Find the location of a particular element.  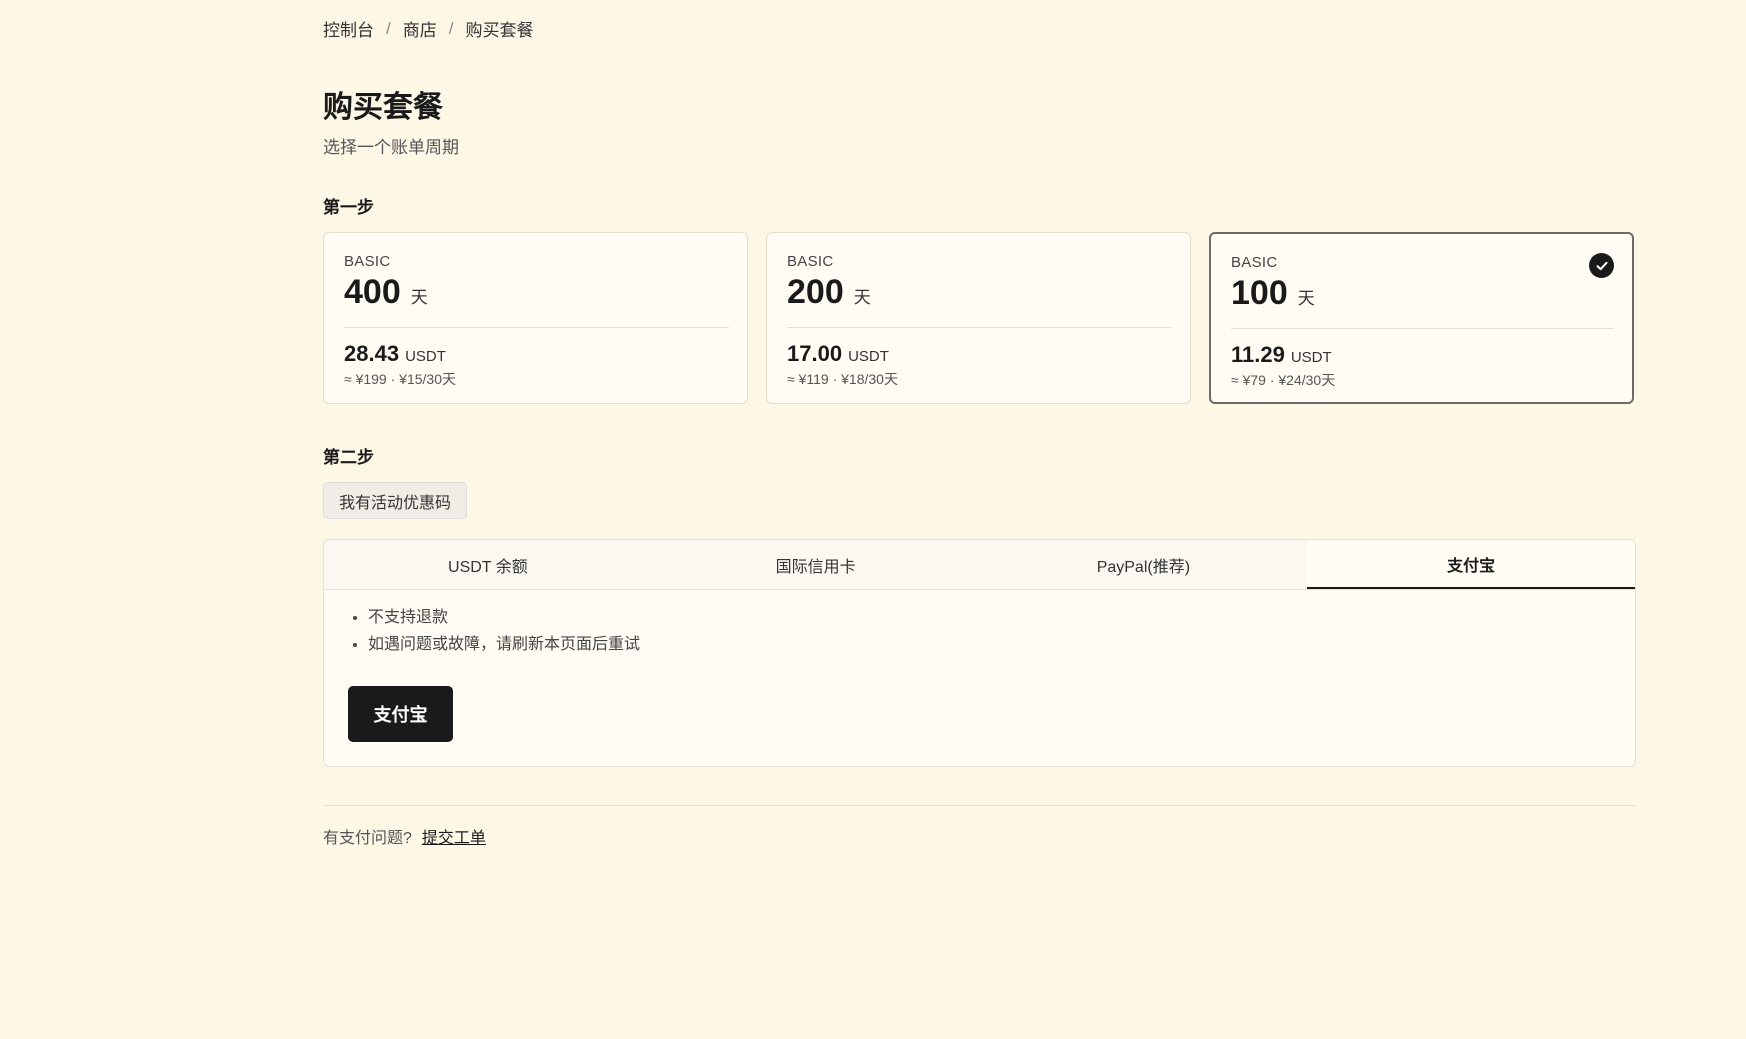

plan-price-amount: 11.29 is located at coordinates (1258, 354).